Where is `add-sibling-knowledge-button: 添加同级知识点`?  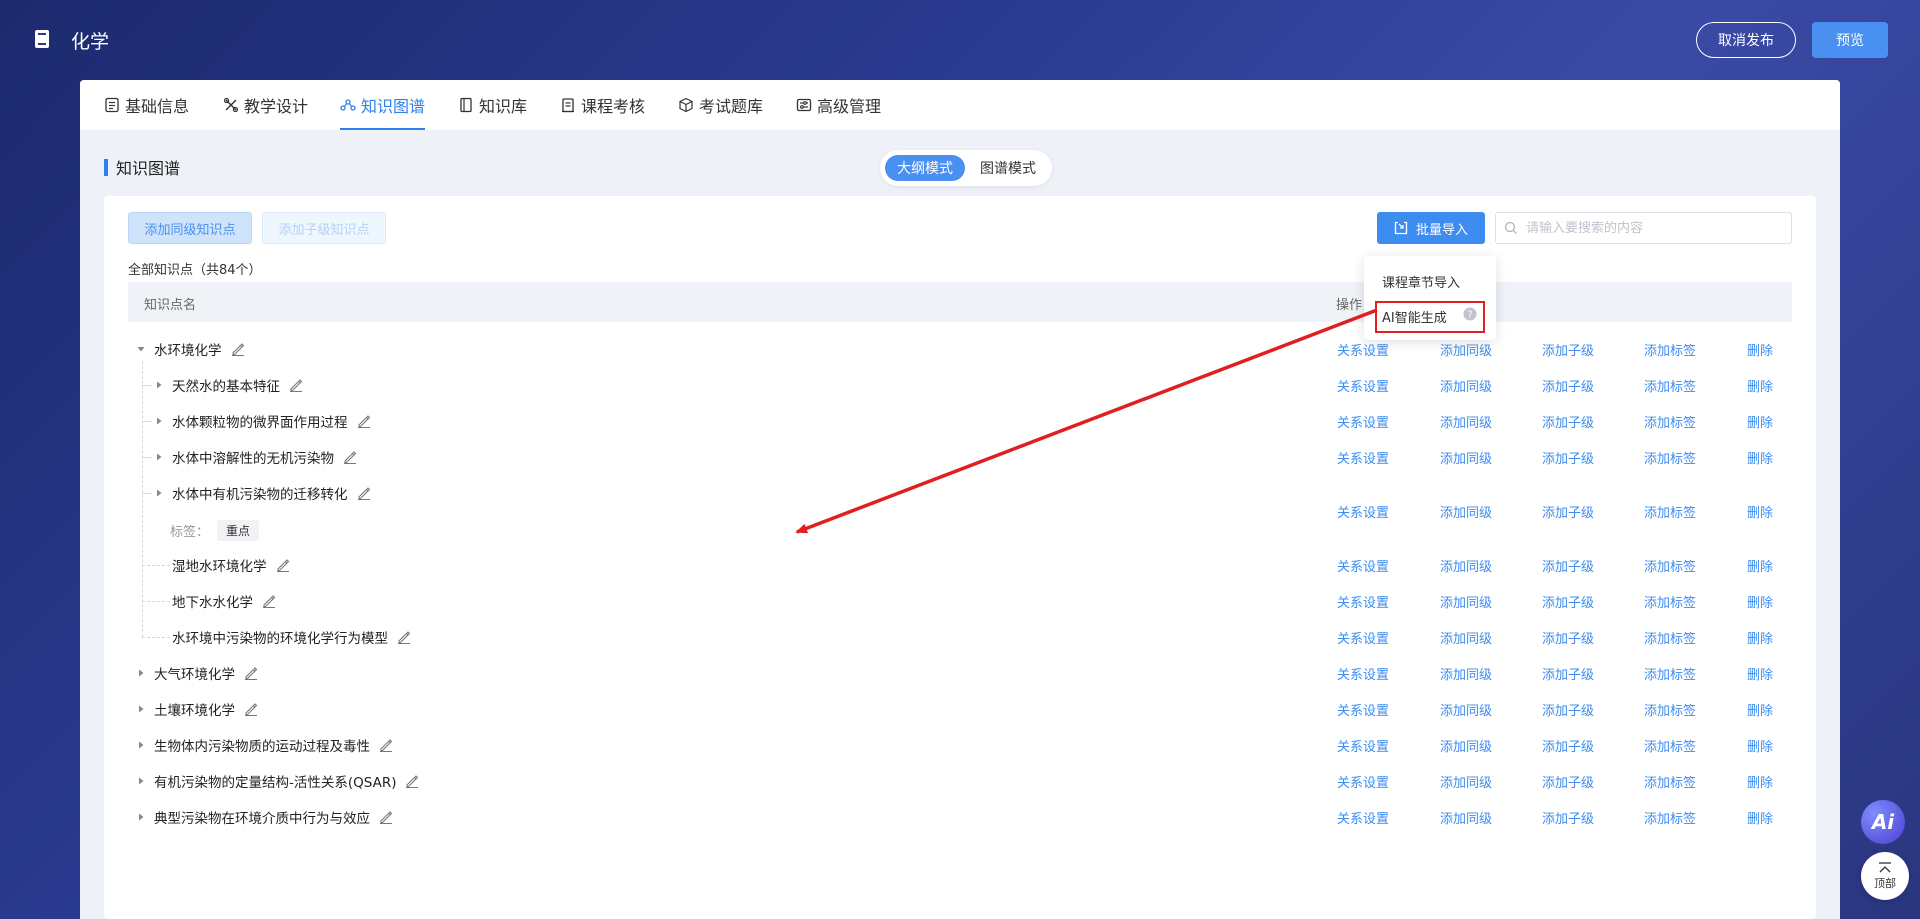 add-sibling-knowledge-button: 添加同级知识点 is located at coordinates (190, 228).